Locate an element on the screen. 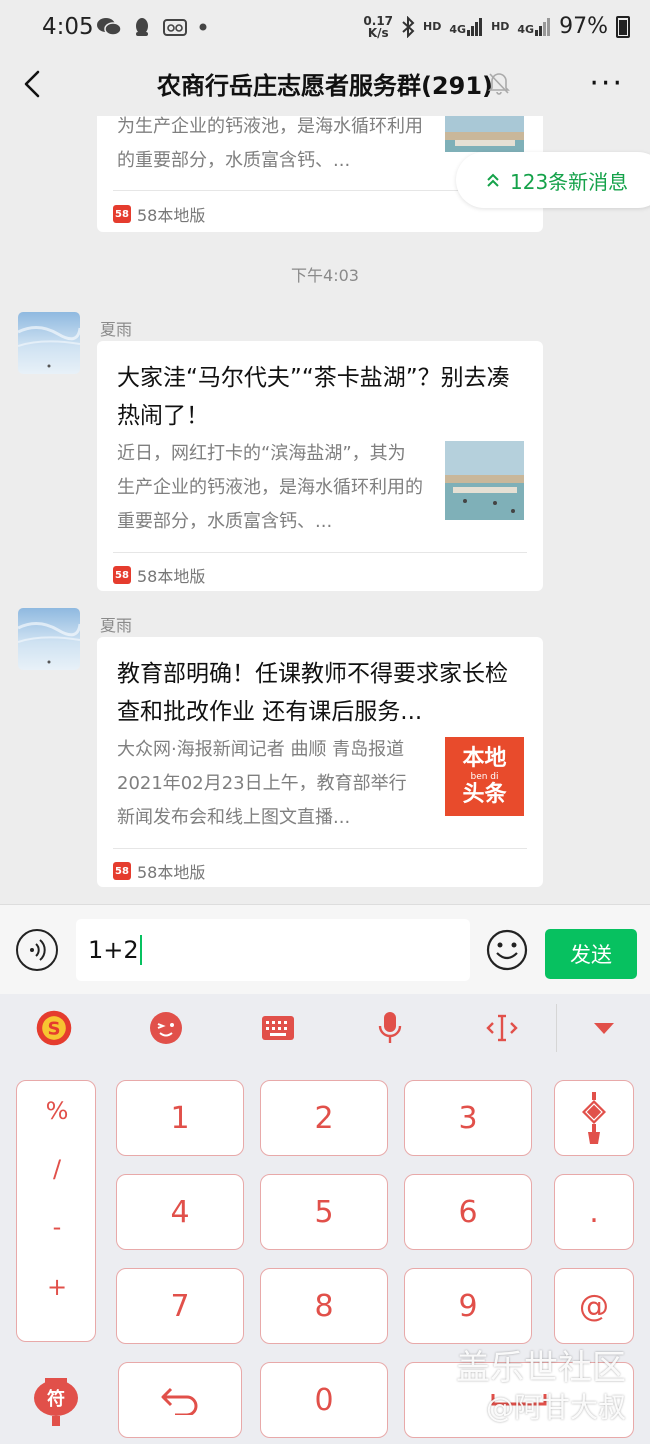  signal-bars-1-icon is located at coordinates (475, 26).